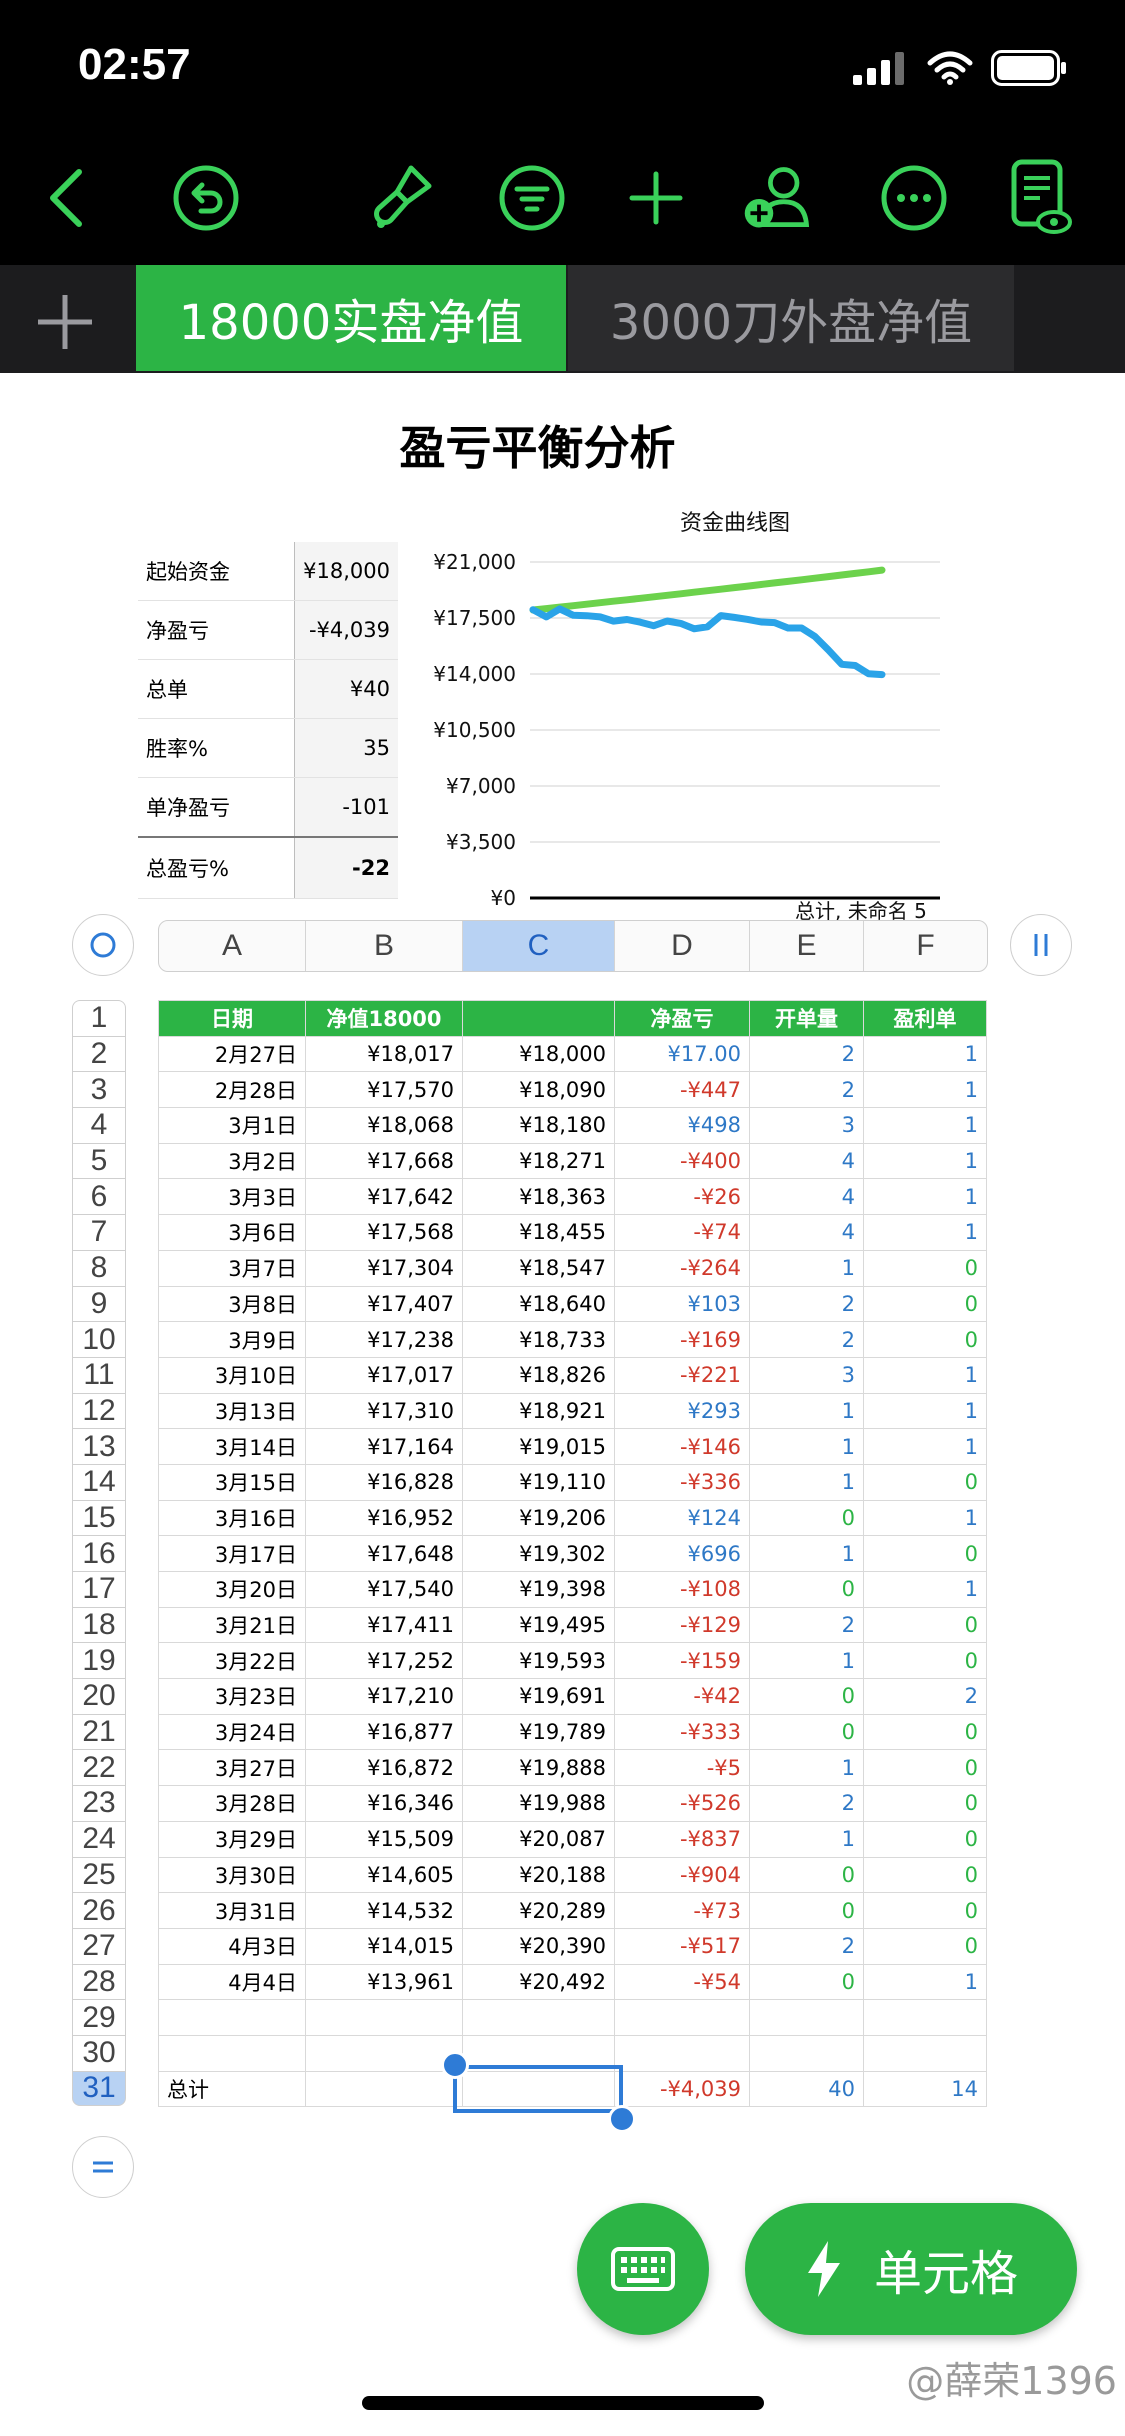 This screenshot has height=2436, width=1125. Describe the element at coordinates (538, 1197) in the screenshot. I see `table-cell: ¥18,363` at that location.